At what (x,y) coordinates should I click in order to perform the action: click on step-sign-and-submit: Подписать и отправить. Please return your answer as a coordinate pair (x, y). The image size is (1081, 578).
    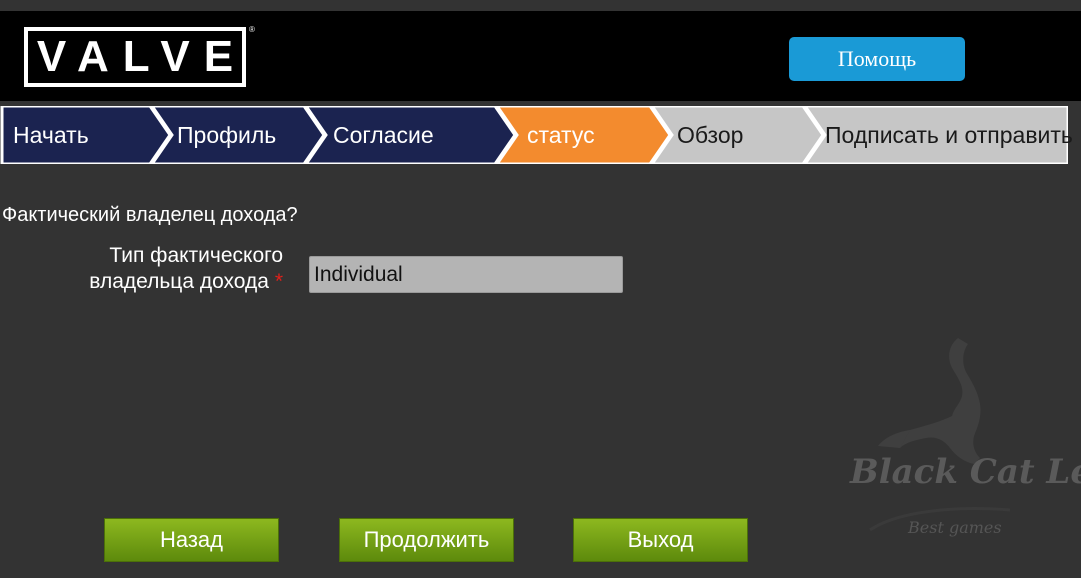
    Looking at the image, I should click on (949, 135).